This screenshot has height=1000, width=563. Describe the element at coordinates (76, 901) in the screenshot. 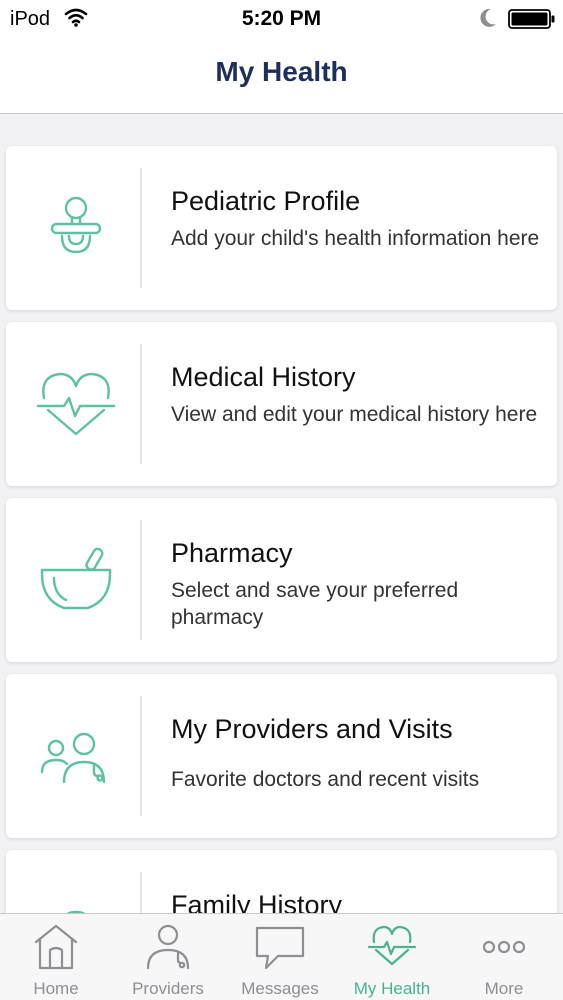

I see `family-tree-icon` at that location.